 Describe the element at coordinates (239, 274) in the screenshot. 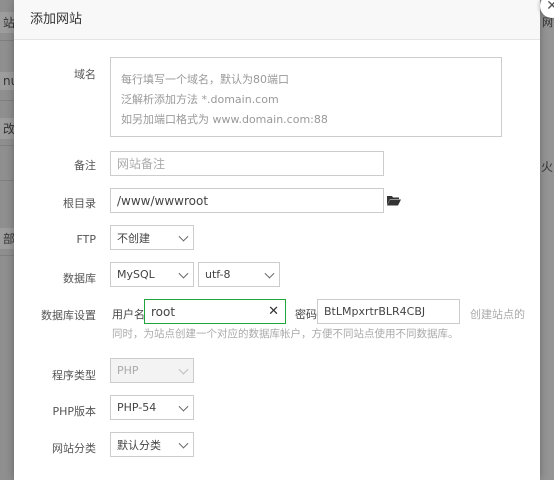

I see `database-charset-select: utf-8` at that location.